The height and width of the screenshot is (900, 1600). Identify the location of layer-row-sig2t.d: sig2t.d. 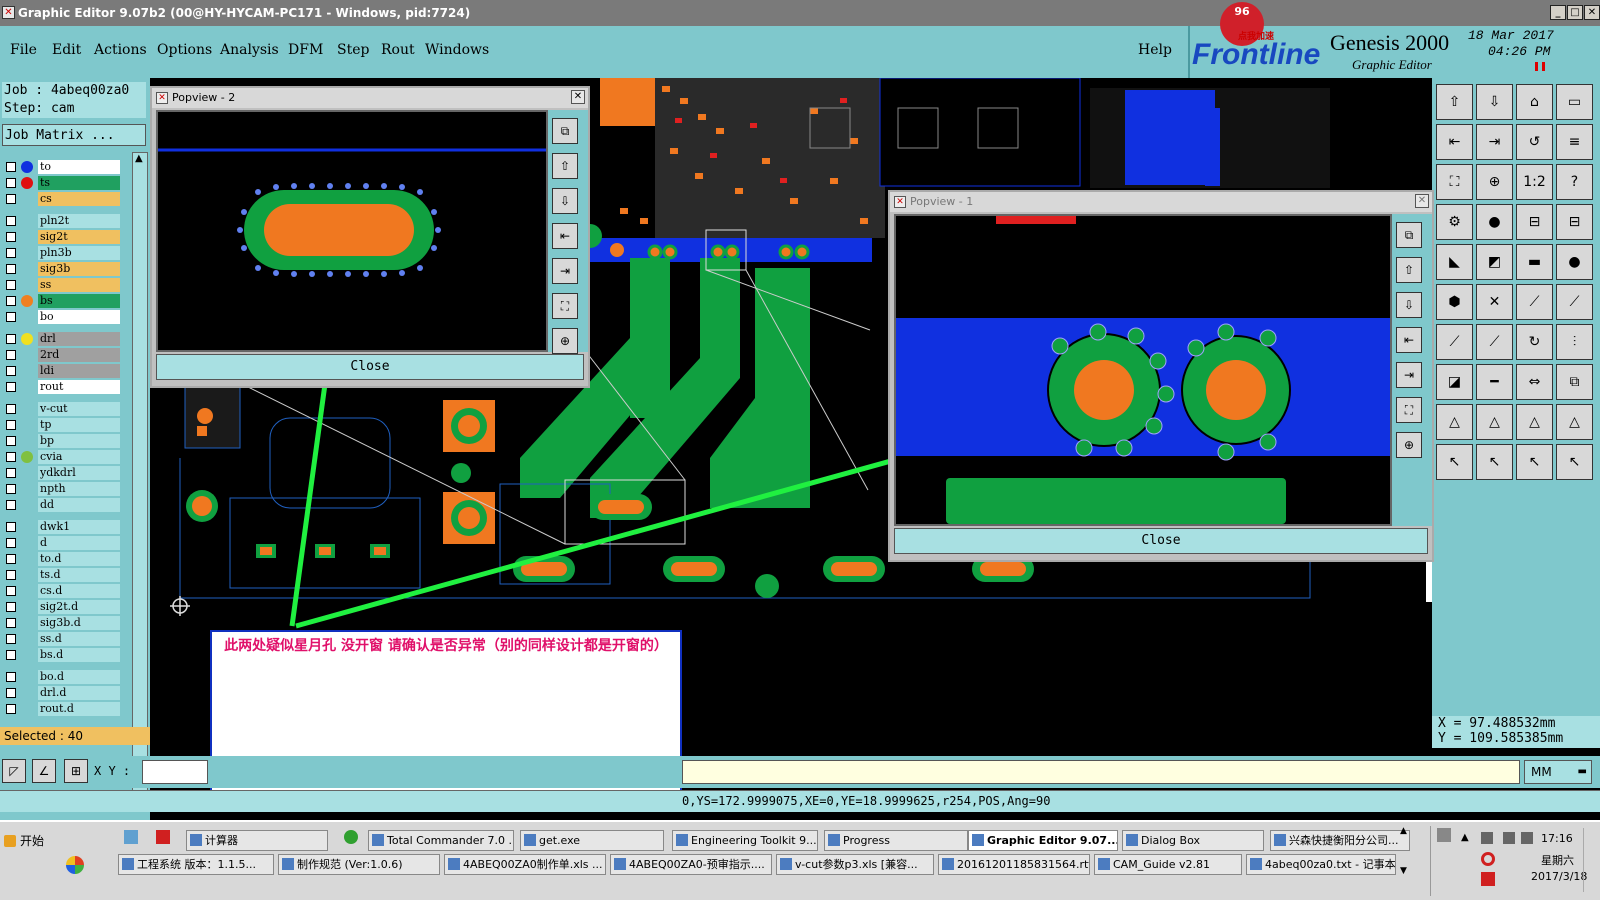
(62, 607).